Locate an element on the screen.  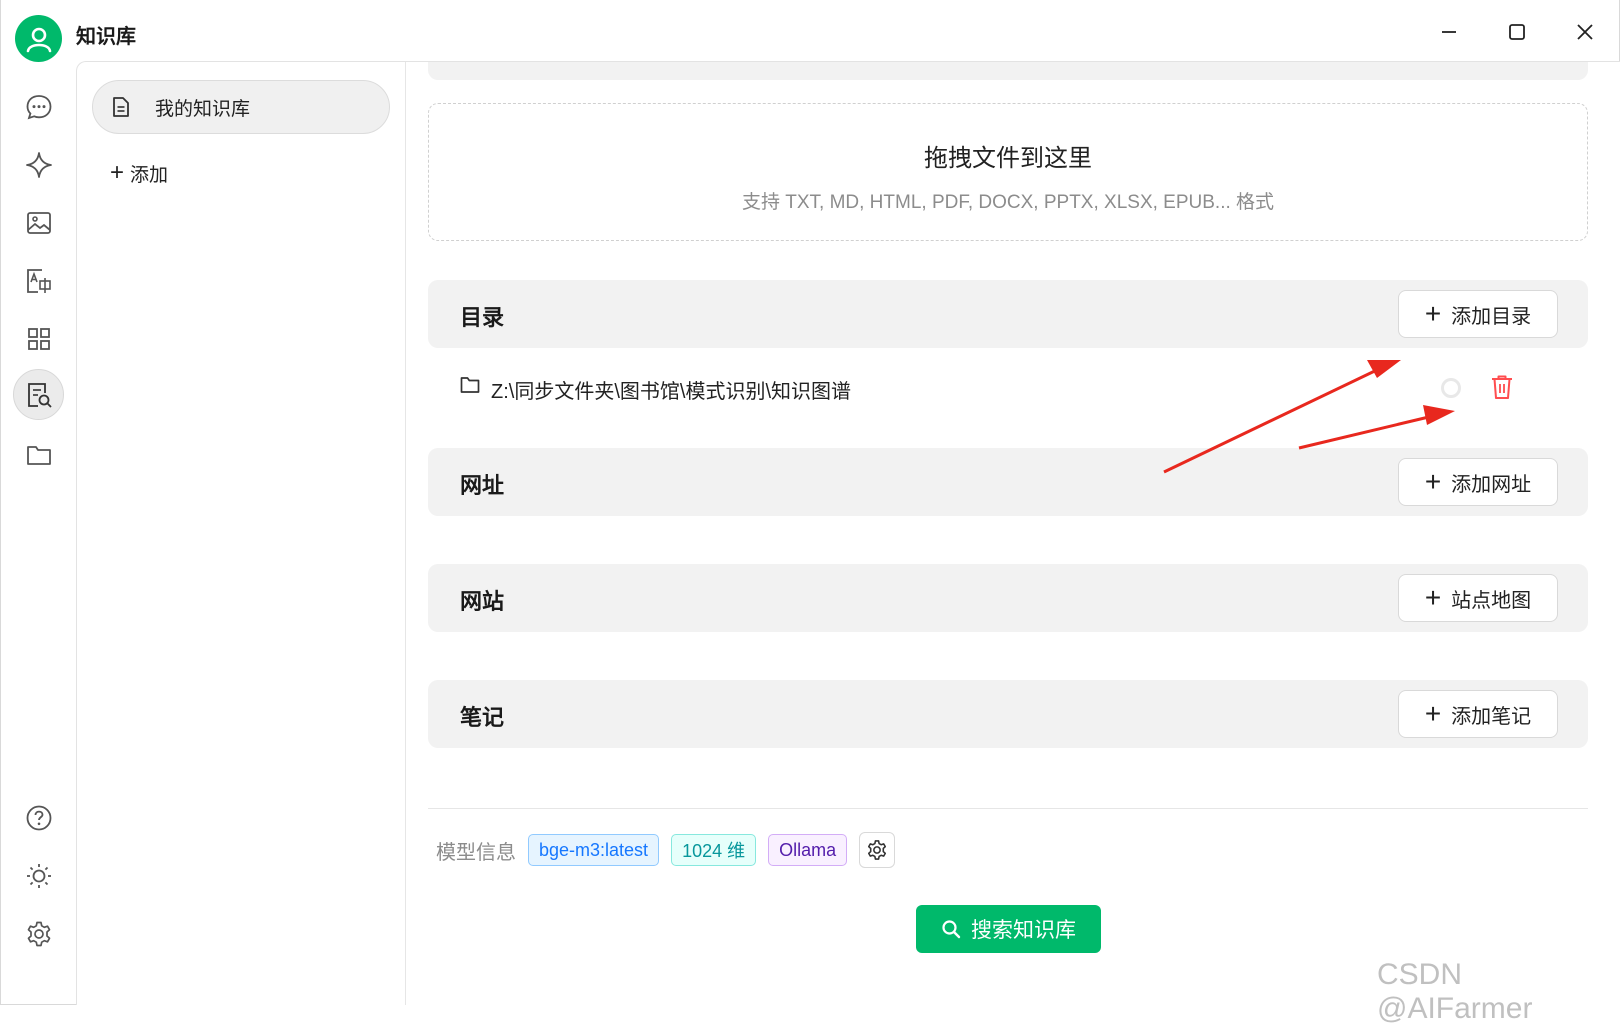
embedding-model-tag: bge-m3:latest is located at coordinates (594, 850).